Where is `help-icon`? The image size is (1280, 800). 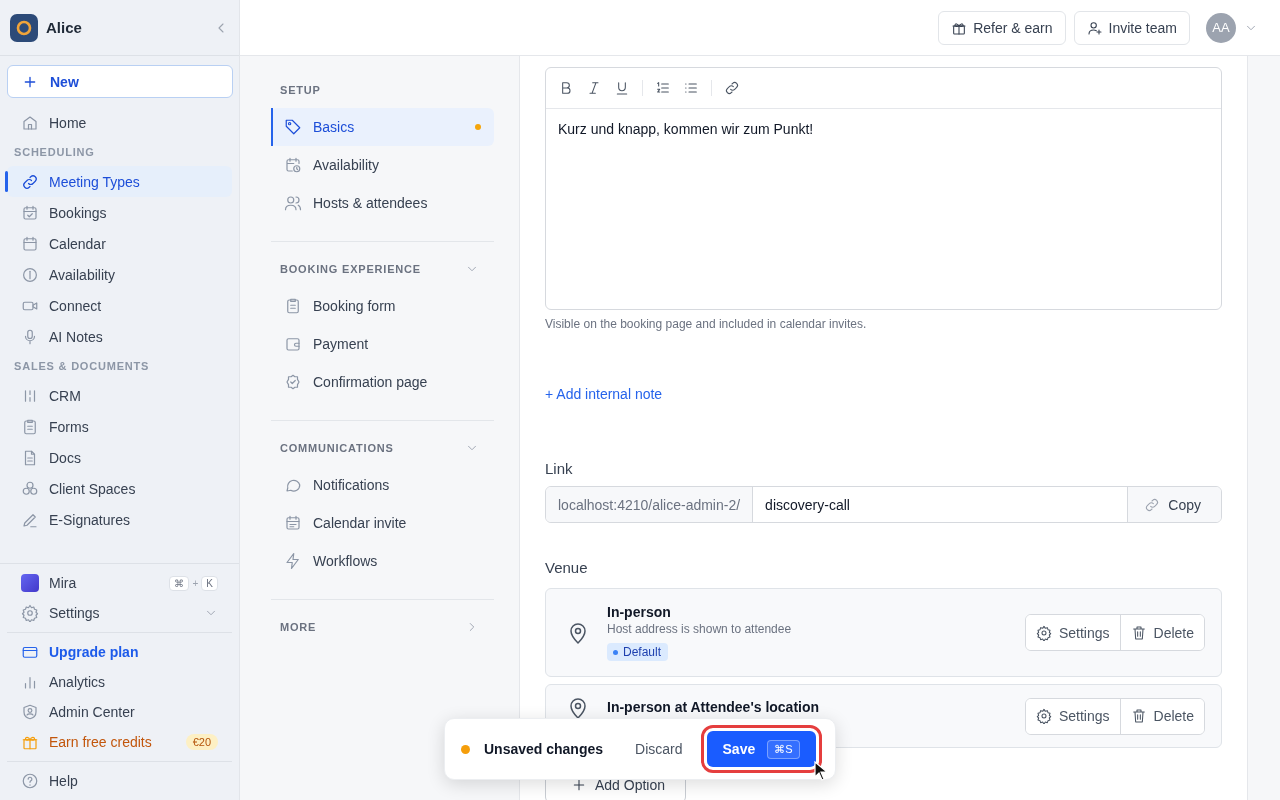 help-icon is located at coordinates (30, 781).